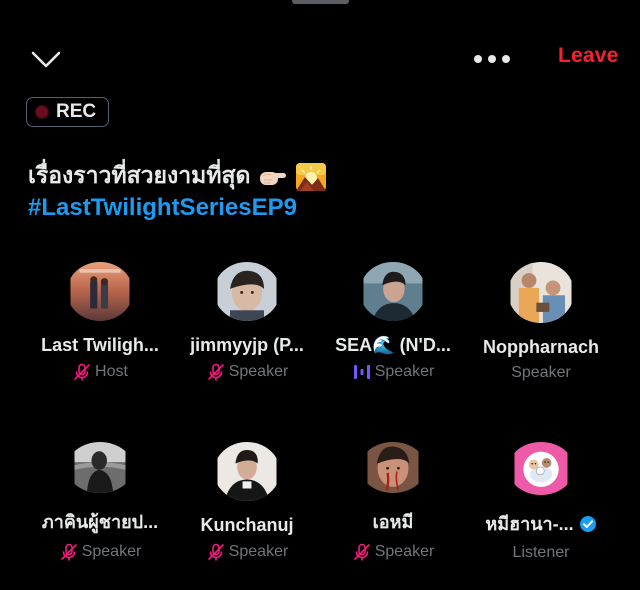  I want to click on chevron-down-icon, so click(46, 59).